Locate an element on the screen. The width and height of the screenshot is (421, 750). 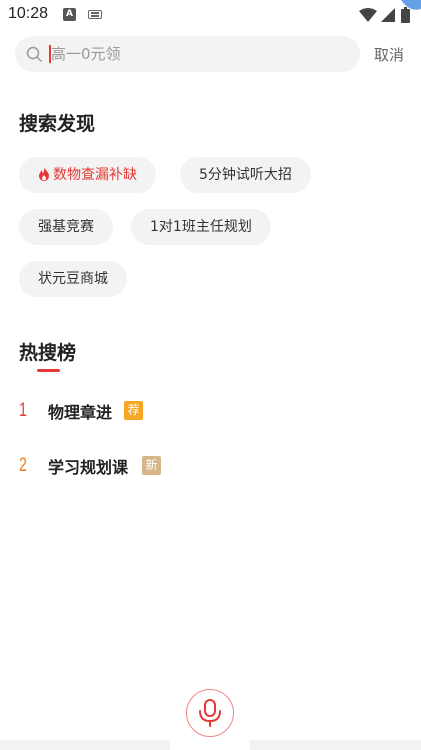
discover-chip: 数物查漏补缺 is located at coordinates (87, 175).